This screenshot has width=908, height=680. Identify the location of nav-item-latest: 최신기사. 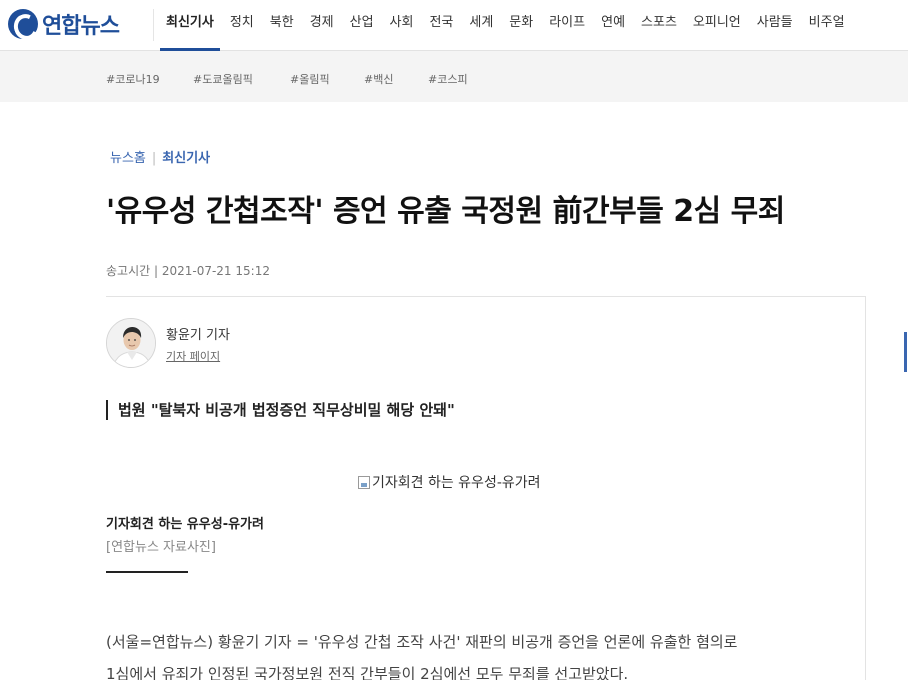
(190, 25).